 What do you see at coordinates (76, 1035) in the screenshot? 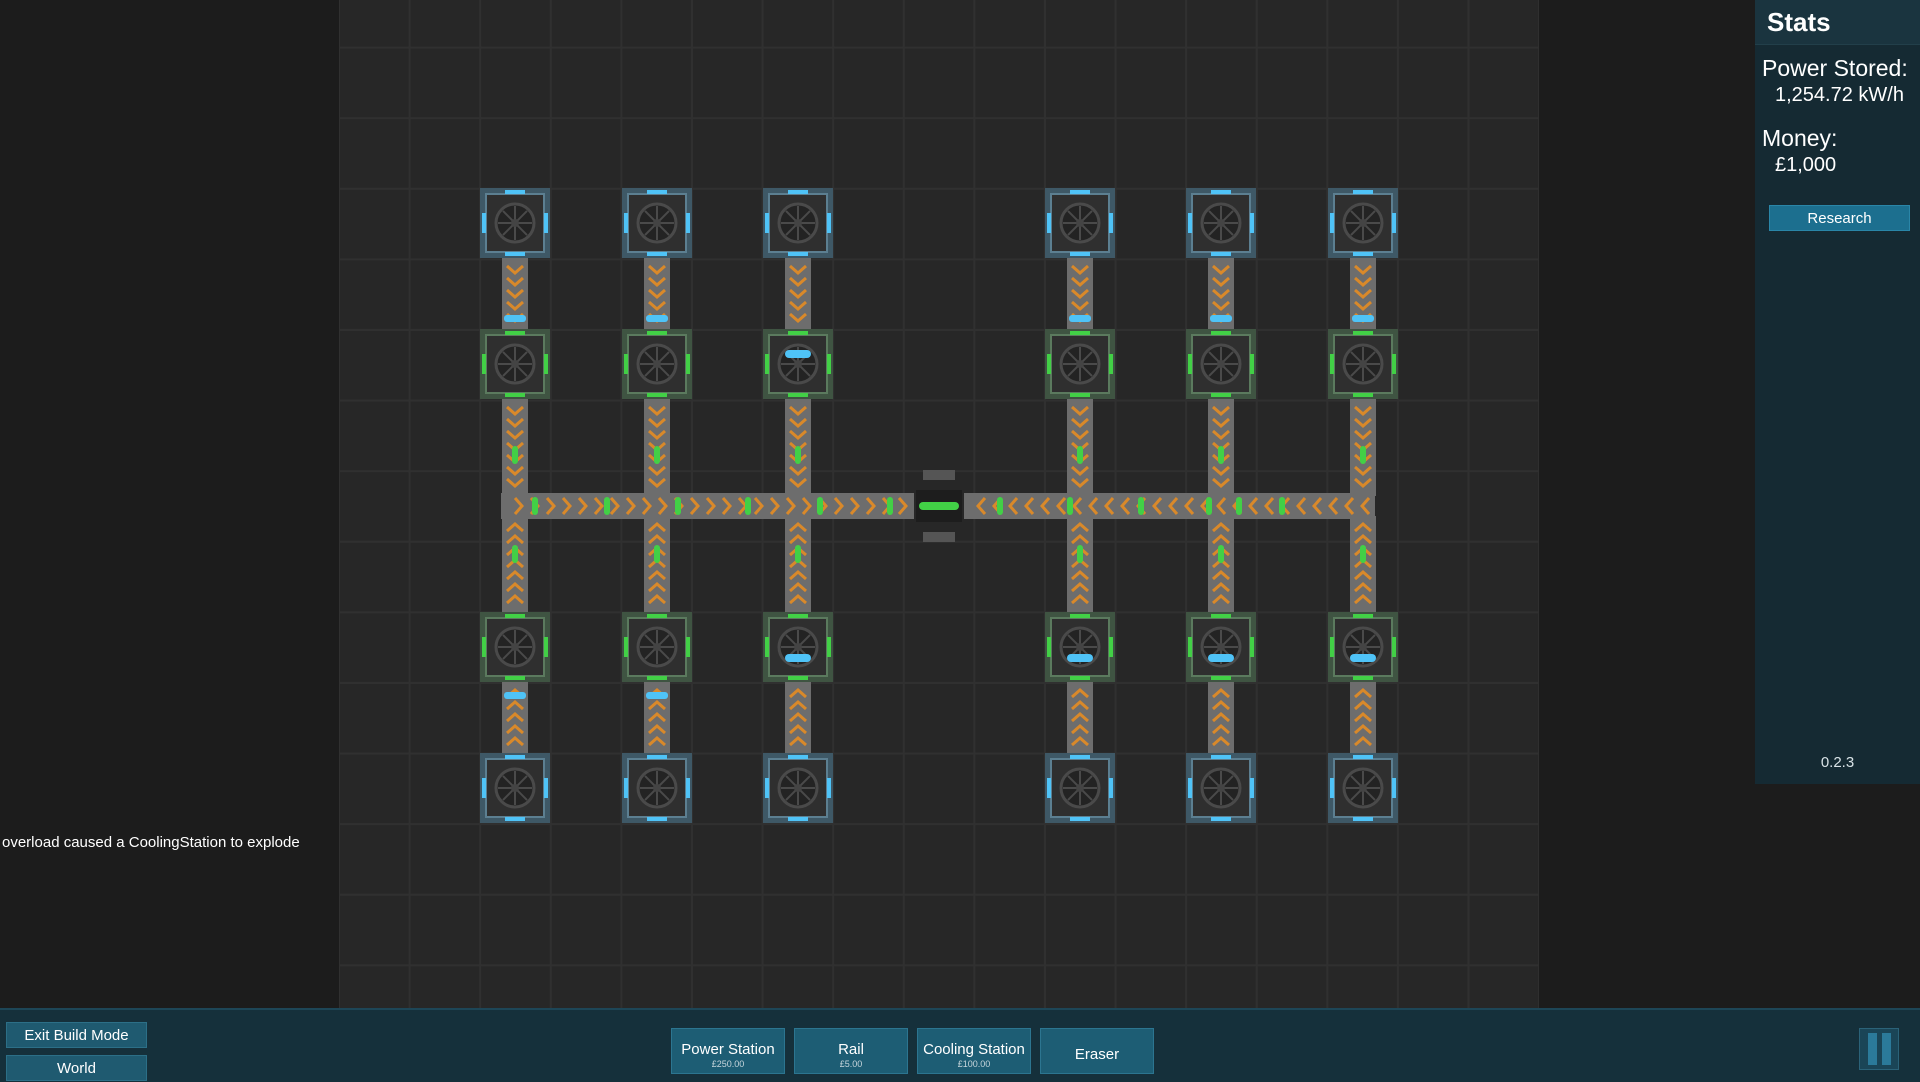
I see `exit-build-mode-button: Exit Build Mode` at bounding box center [76, 1035].